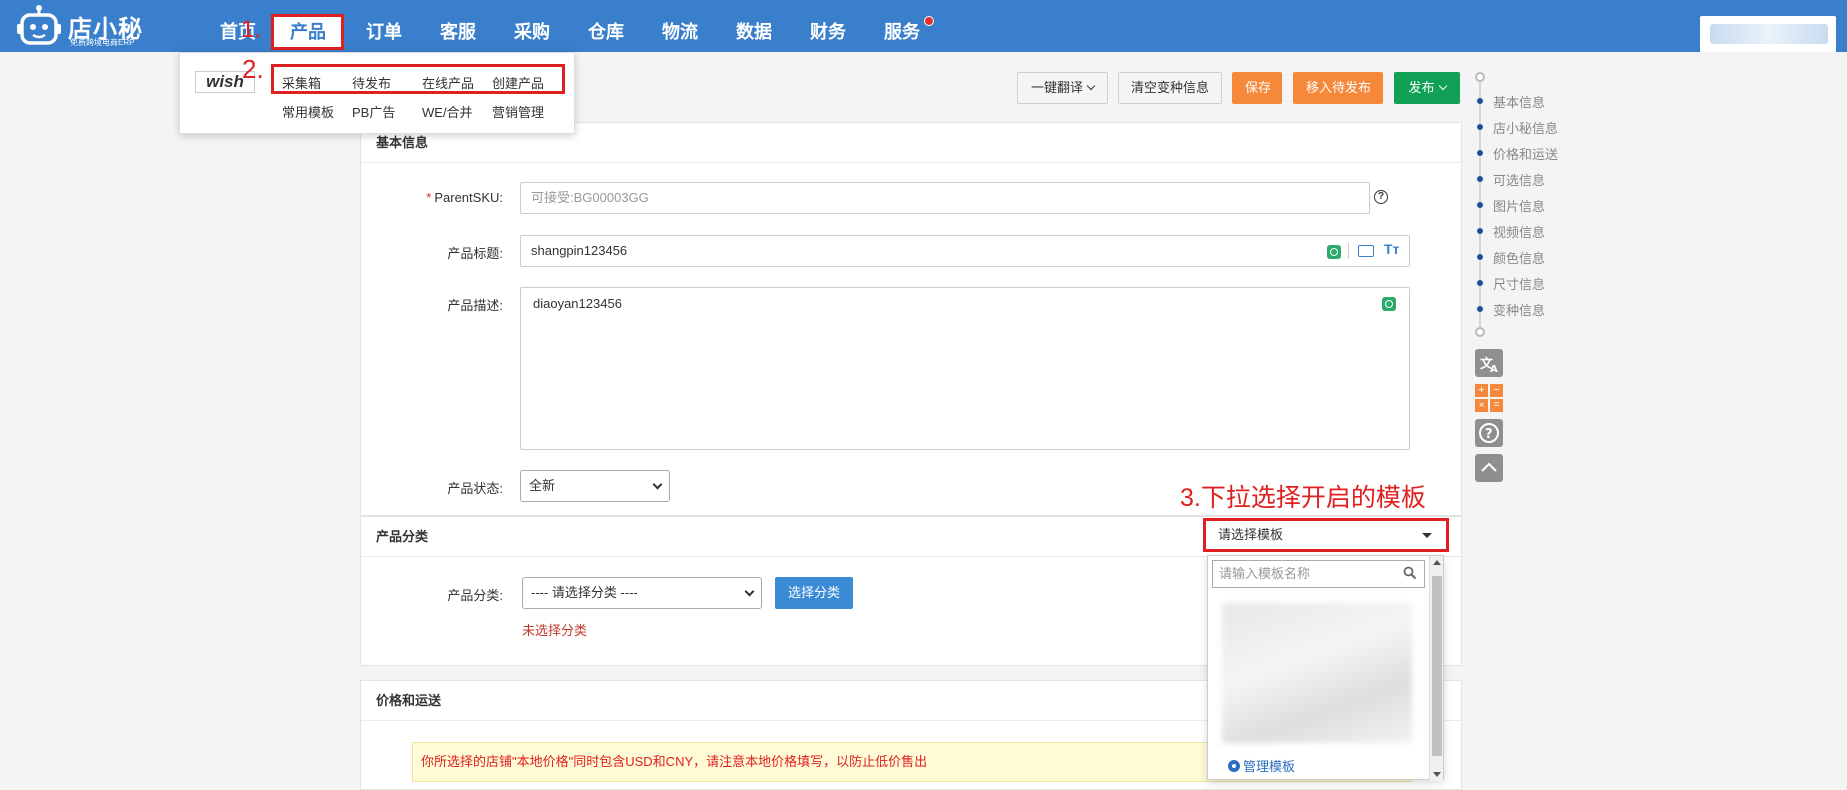 This screenshot has height=790, width=1847. I want to click on parent-sku-input: 可接受:BG00003GG, so click(945, 198).